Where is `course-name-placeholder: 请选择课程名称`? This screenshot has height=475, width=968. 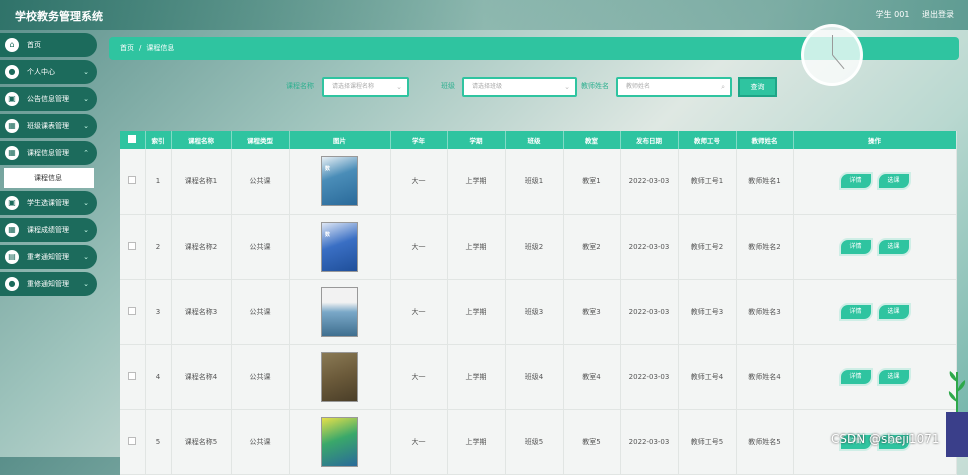 course-name-placeholder: 请选择课程名称 is located at coordinates (353, 86).